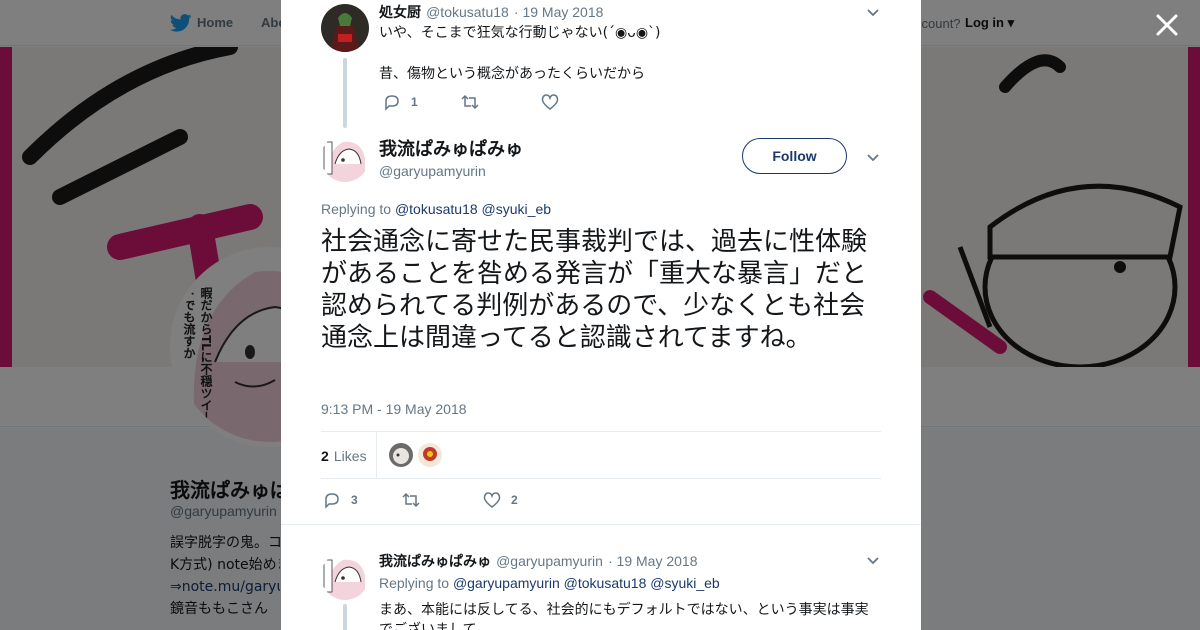 Image resolution: width=1200 pixels, height=630 pixels. What do you see at coordinates (354, 500) in the screenshot?
I see `reply-count: 3` at bounding box center [354, 500].